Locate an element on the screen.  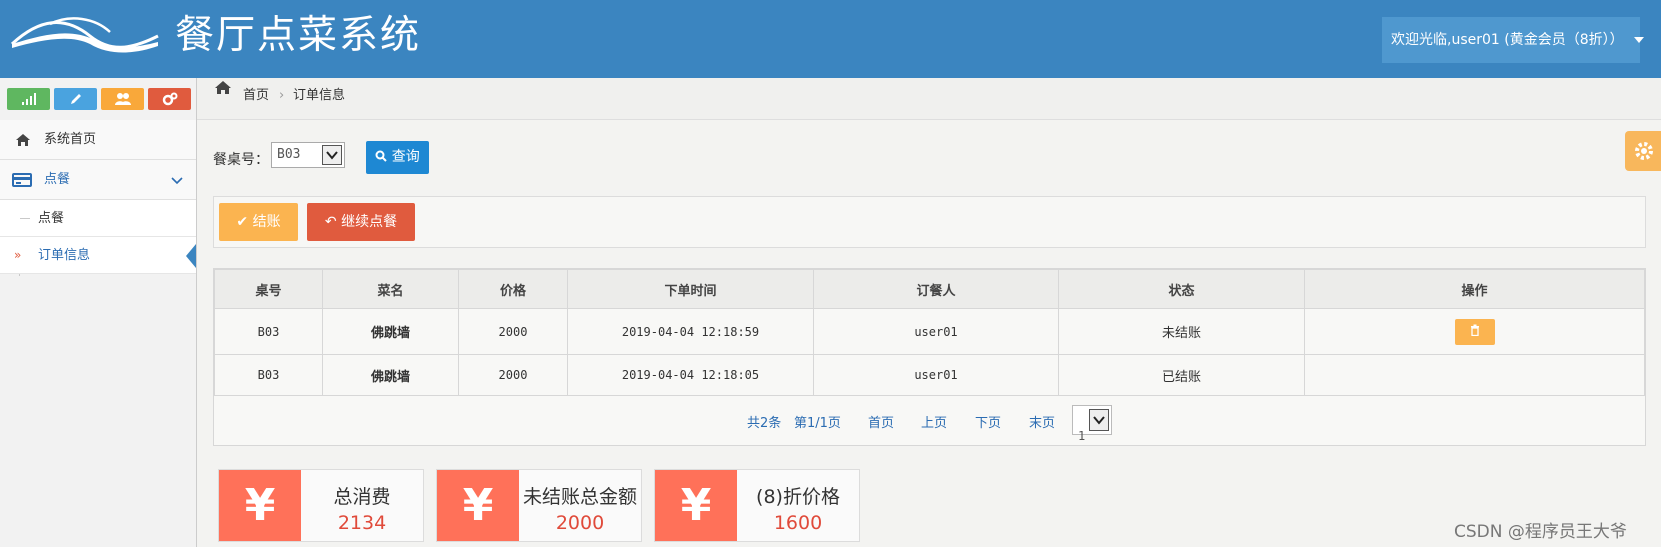
card-value: 1600 is located at coordinates (798, 523).